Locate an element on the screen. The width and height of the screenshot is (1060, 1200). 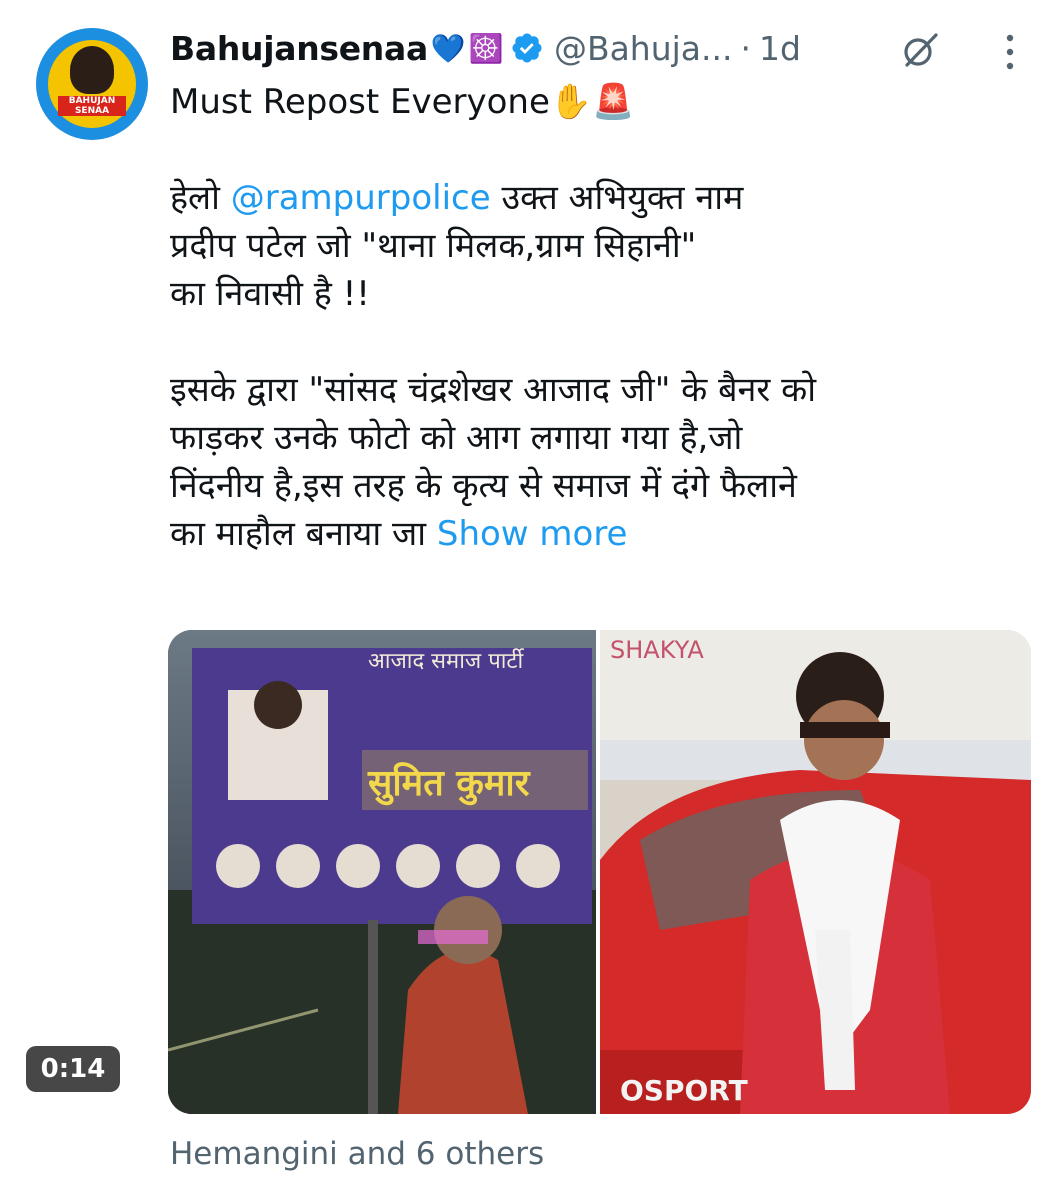
author-avatar: BAHUJAN SENAA is located at coordinates (92, 84).